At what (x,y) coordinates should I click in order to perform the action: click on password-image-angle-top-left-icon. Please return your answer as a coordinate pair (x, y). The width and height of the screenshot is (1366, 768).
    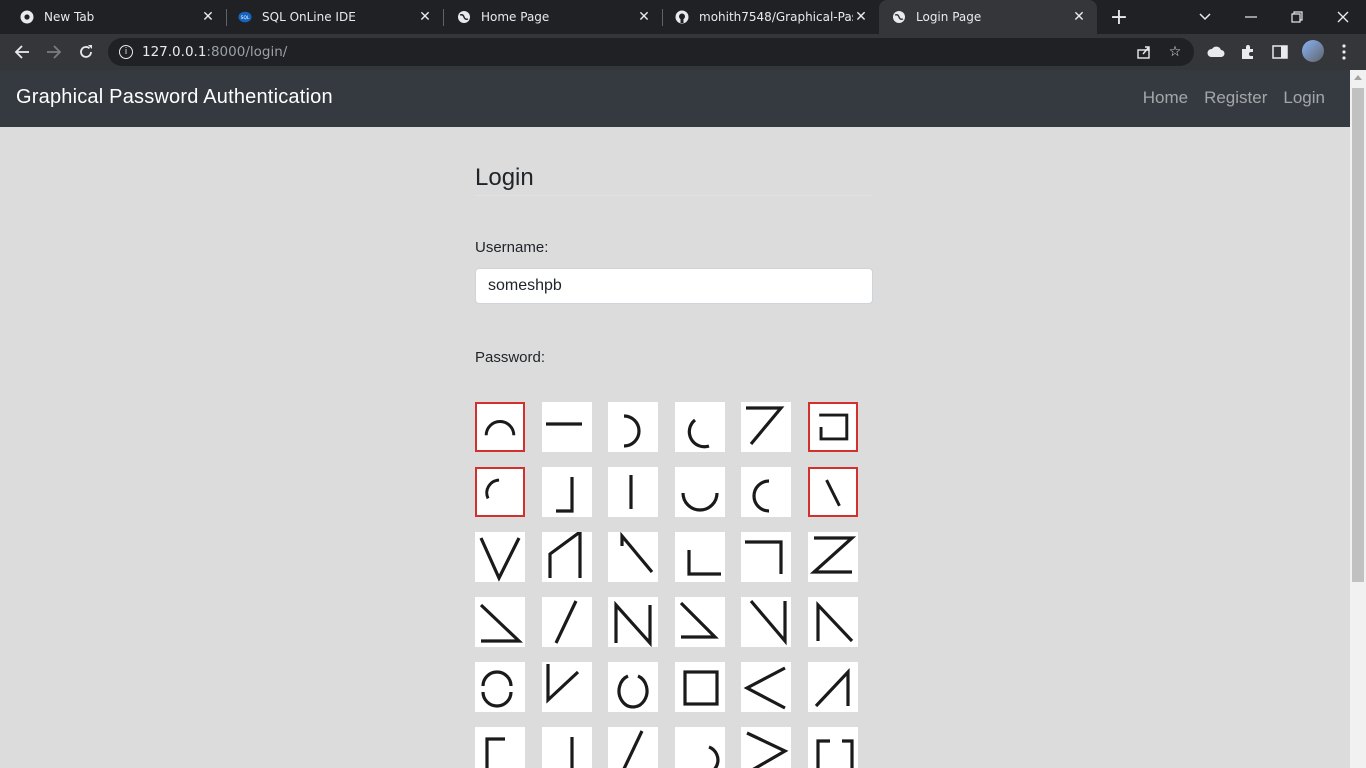
    Looking at the image, I should click on (633, 557).